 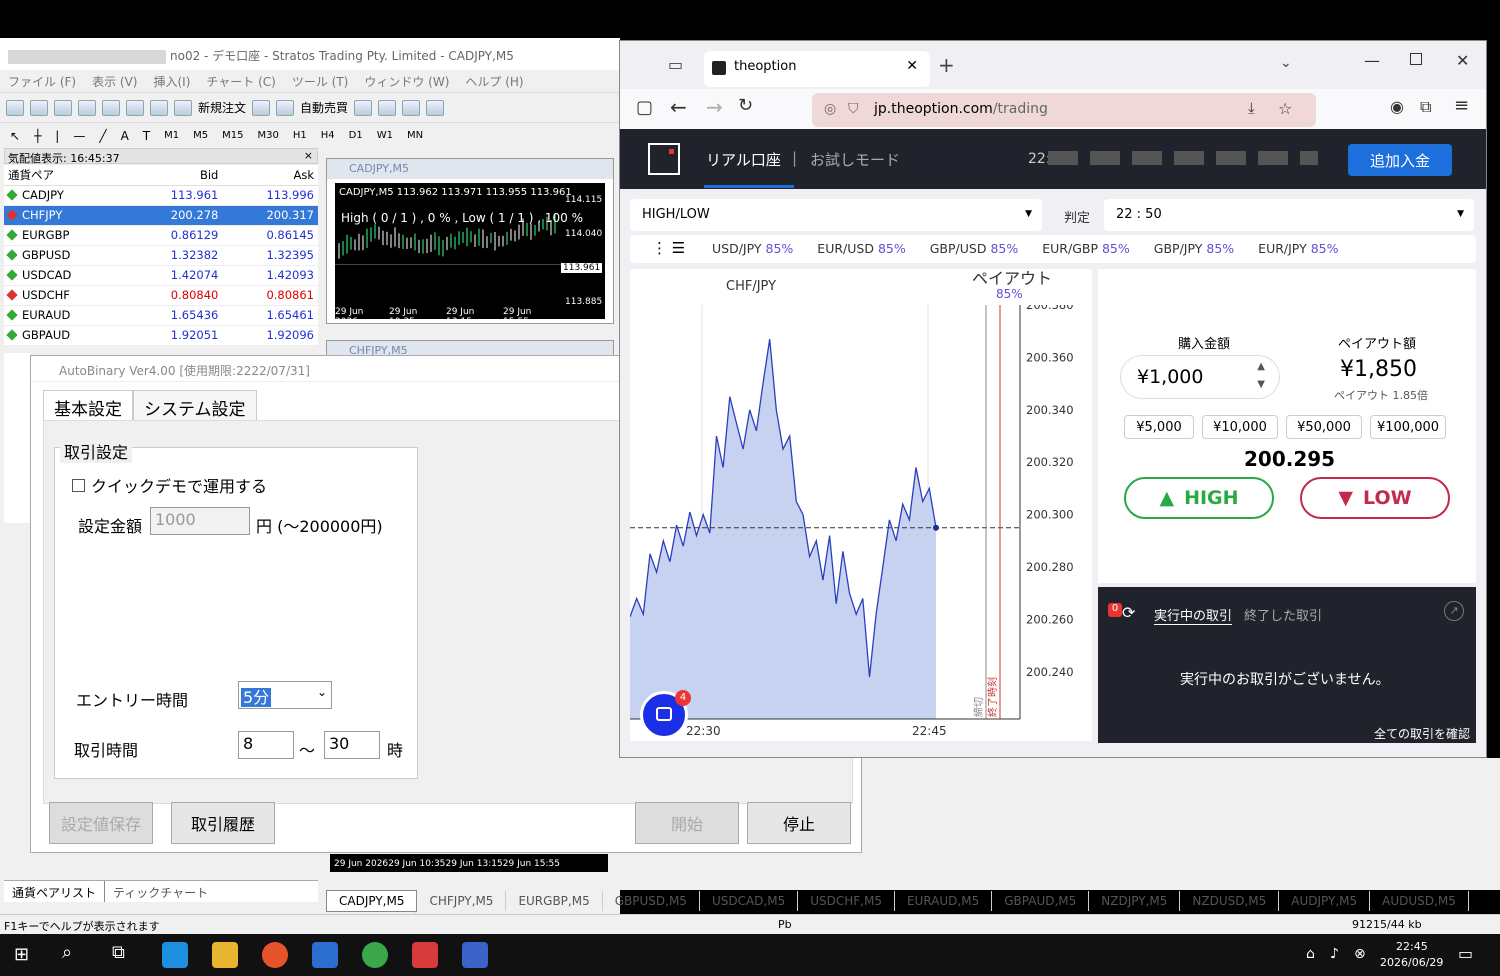 I want to click on timeframe-w1: W1, so click(x=385, y=135).